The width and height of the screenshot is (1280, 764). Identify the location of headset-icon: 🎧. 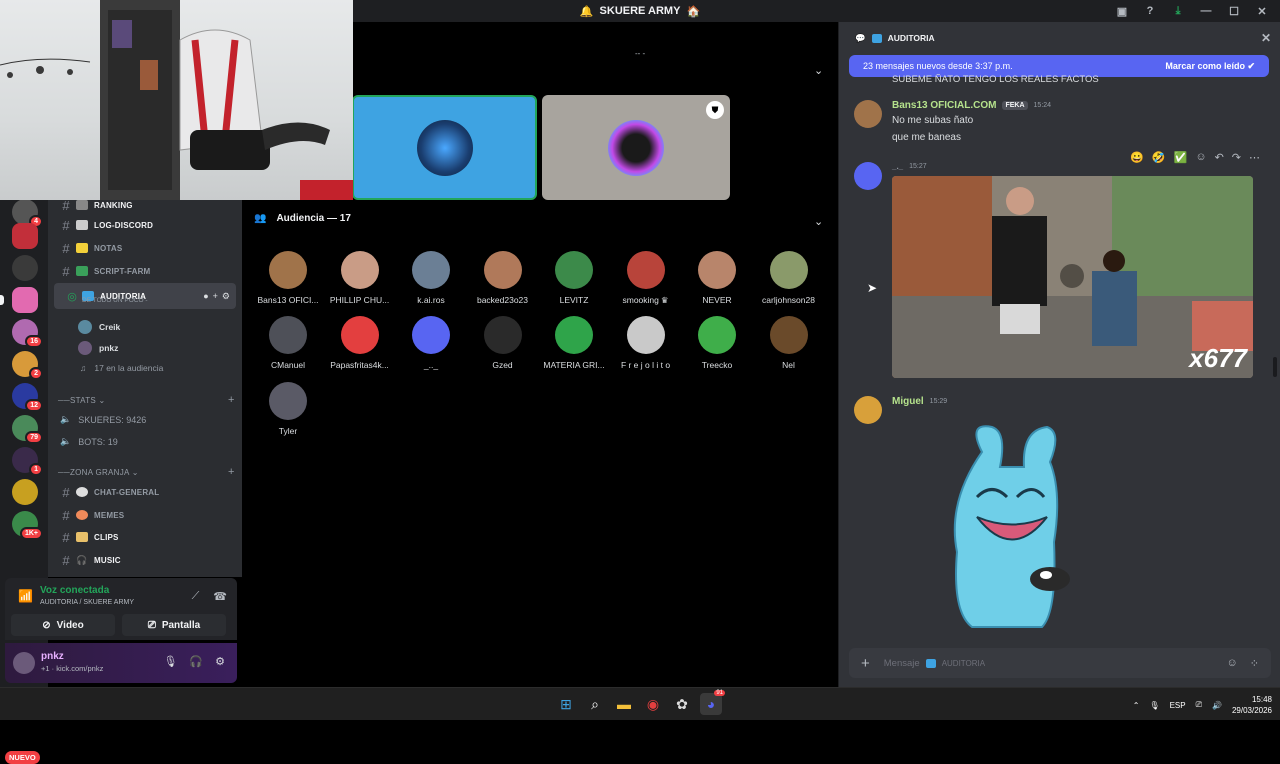
(196, 661).